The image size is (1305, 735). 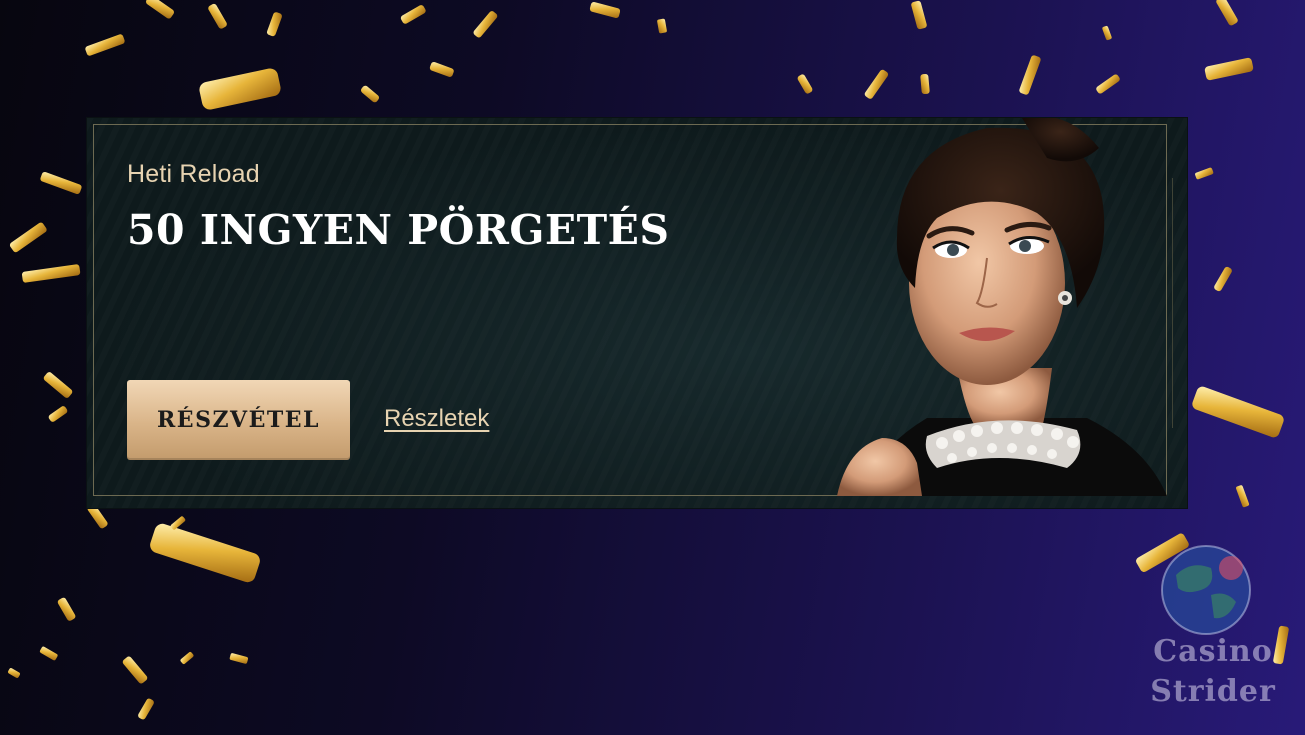 I want to click on frame-notch-right, so click(x=1175, y=303).